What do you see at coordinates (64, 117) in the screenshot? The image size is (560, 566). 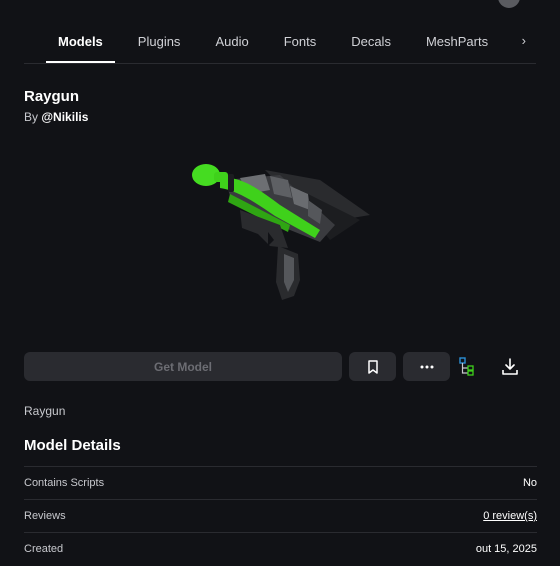 I see `creator-link: @Nikilis` at bounding box center [64, 117].